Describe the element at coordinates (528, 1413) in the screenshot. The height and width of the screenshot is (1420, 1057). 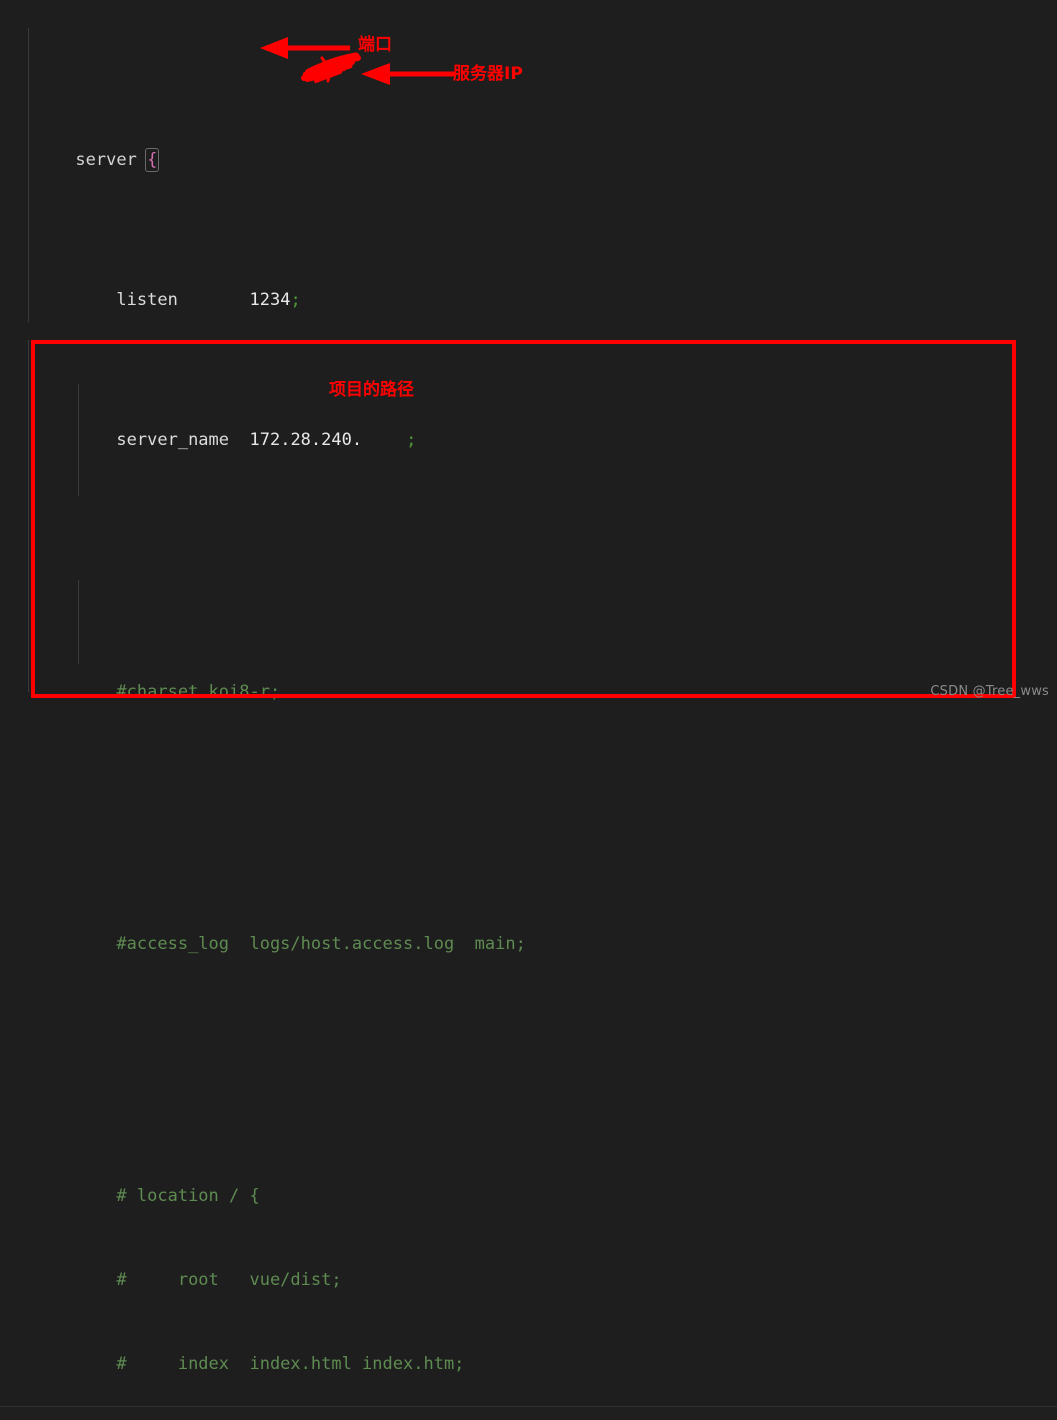
I see `code-line-current: # }` at that location.